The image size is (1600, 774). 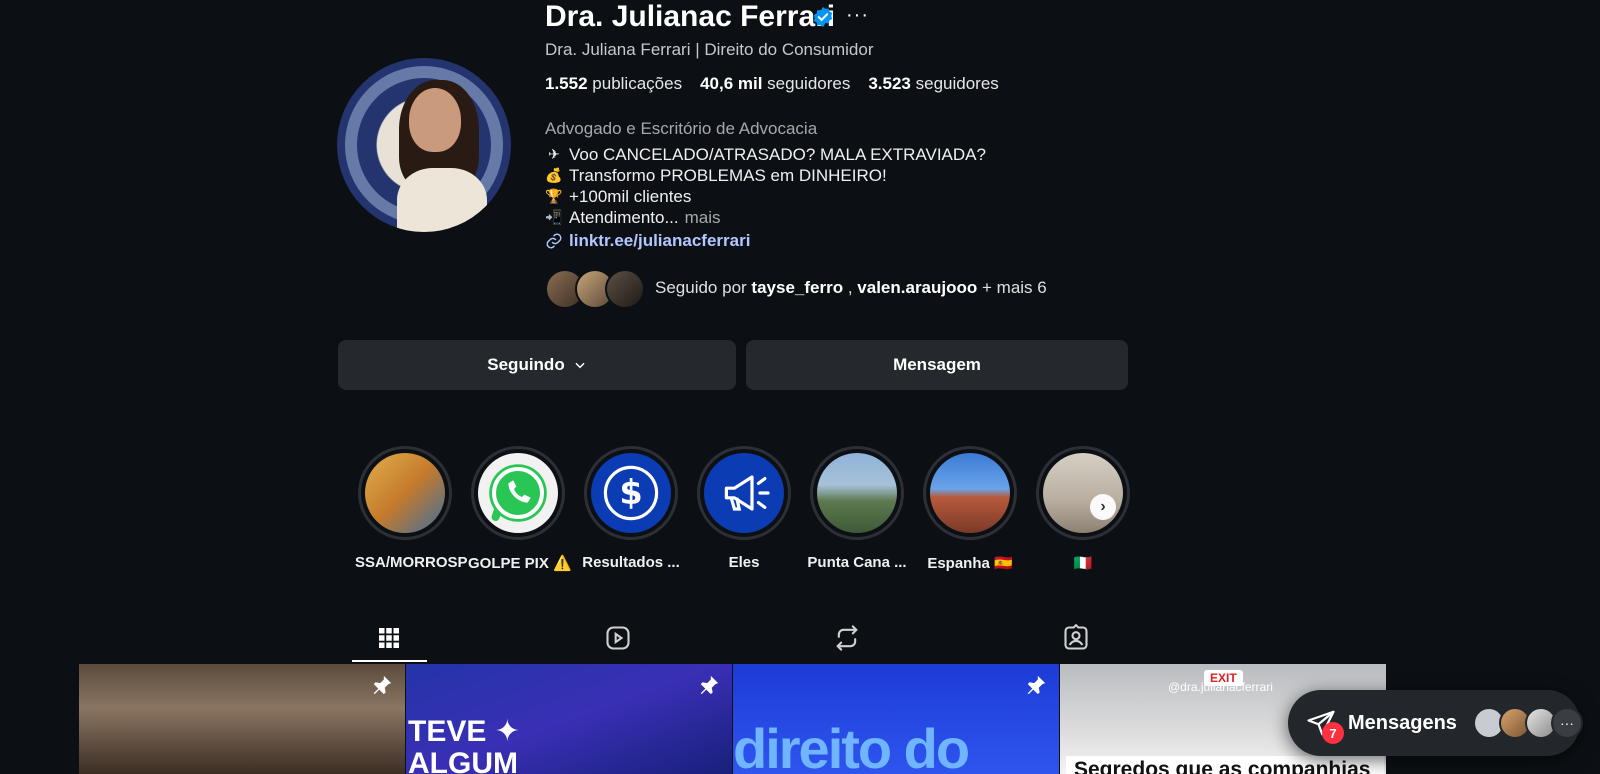 What do you see at coordinates (518, 493) in the screenshot?
I see `whatsapp-icon` at bounding box center [518, 493].